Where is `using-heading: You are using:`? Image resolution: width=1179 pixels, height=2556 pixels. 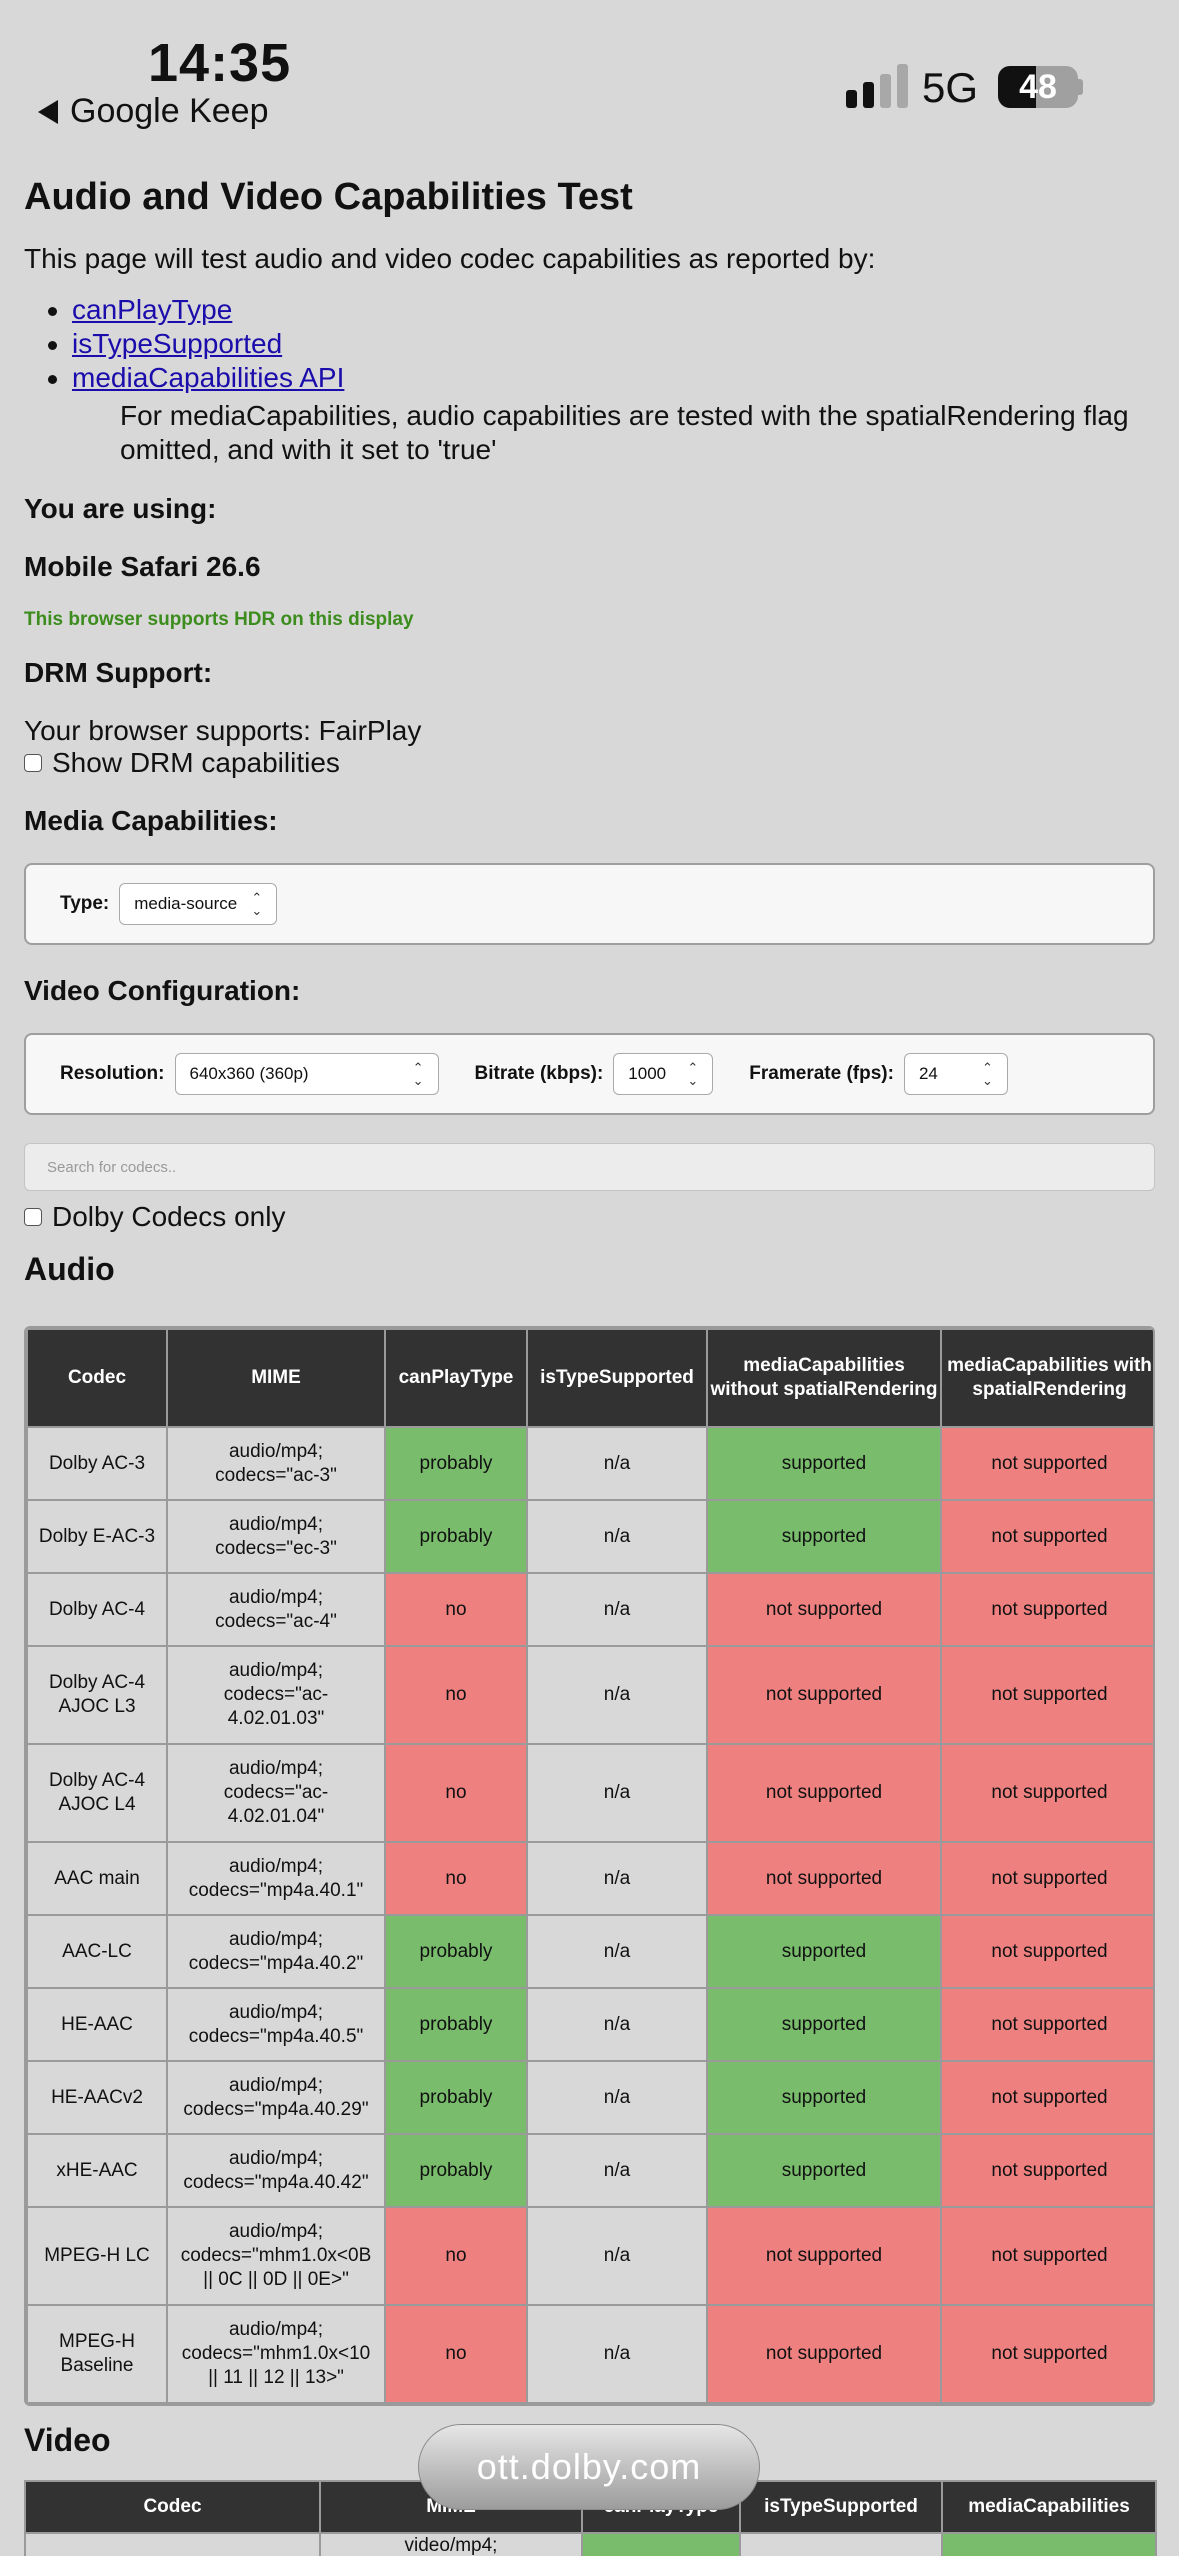
using-heading: You are using: is located at coordinates (120, 508).